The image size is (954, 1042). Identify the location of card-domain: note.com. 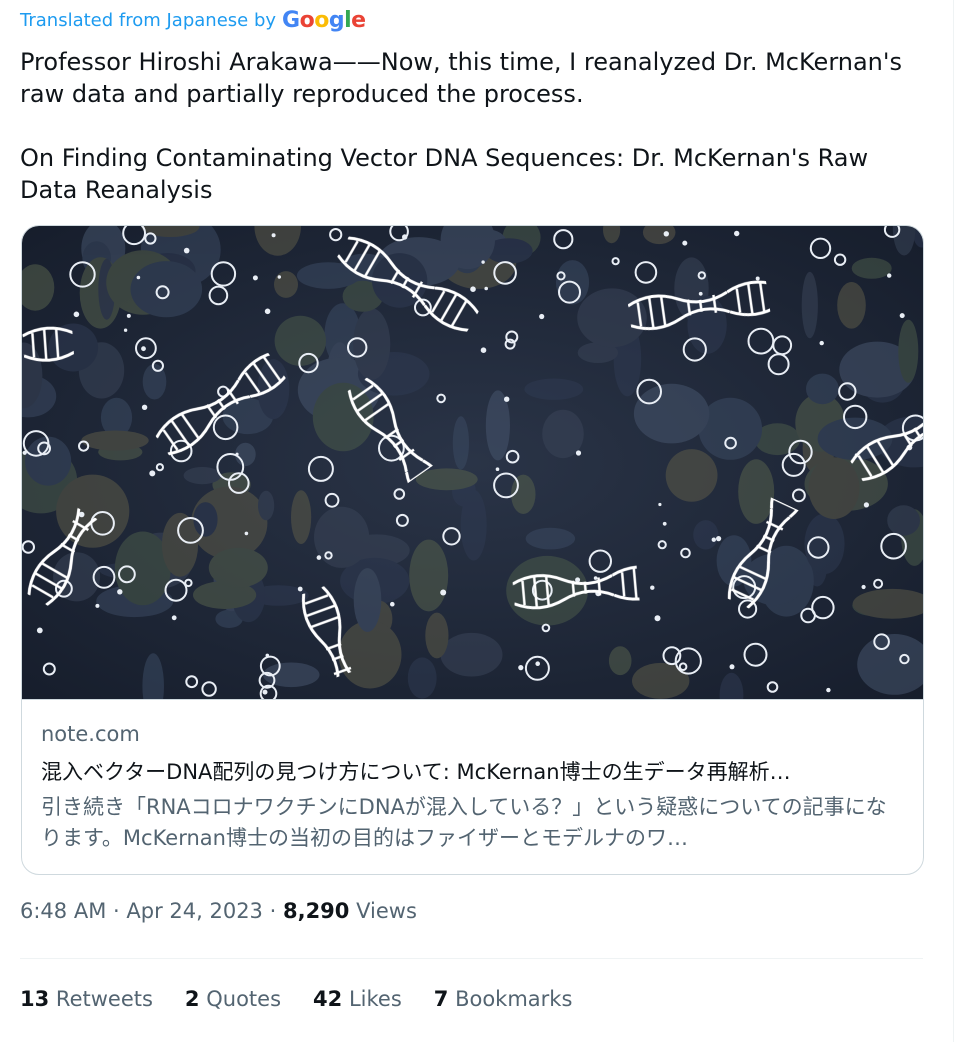
(90, 734).